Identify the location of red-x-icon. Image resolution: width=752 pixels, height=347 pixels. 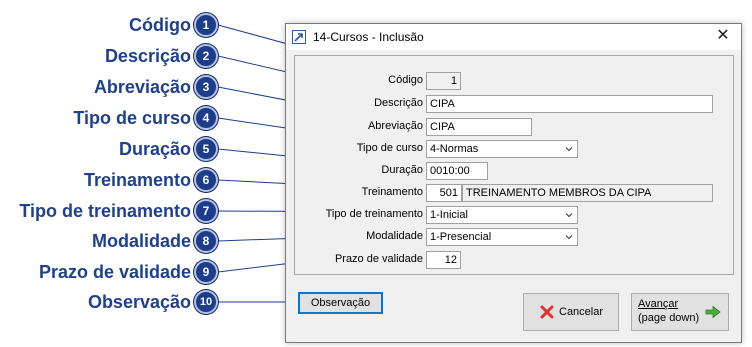
(547, 312).